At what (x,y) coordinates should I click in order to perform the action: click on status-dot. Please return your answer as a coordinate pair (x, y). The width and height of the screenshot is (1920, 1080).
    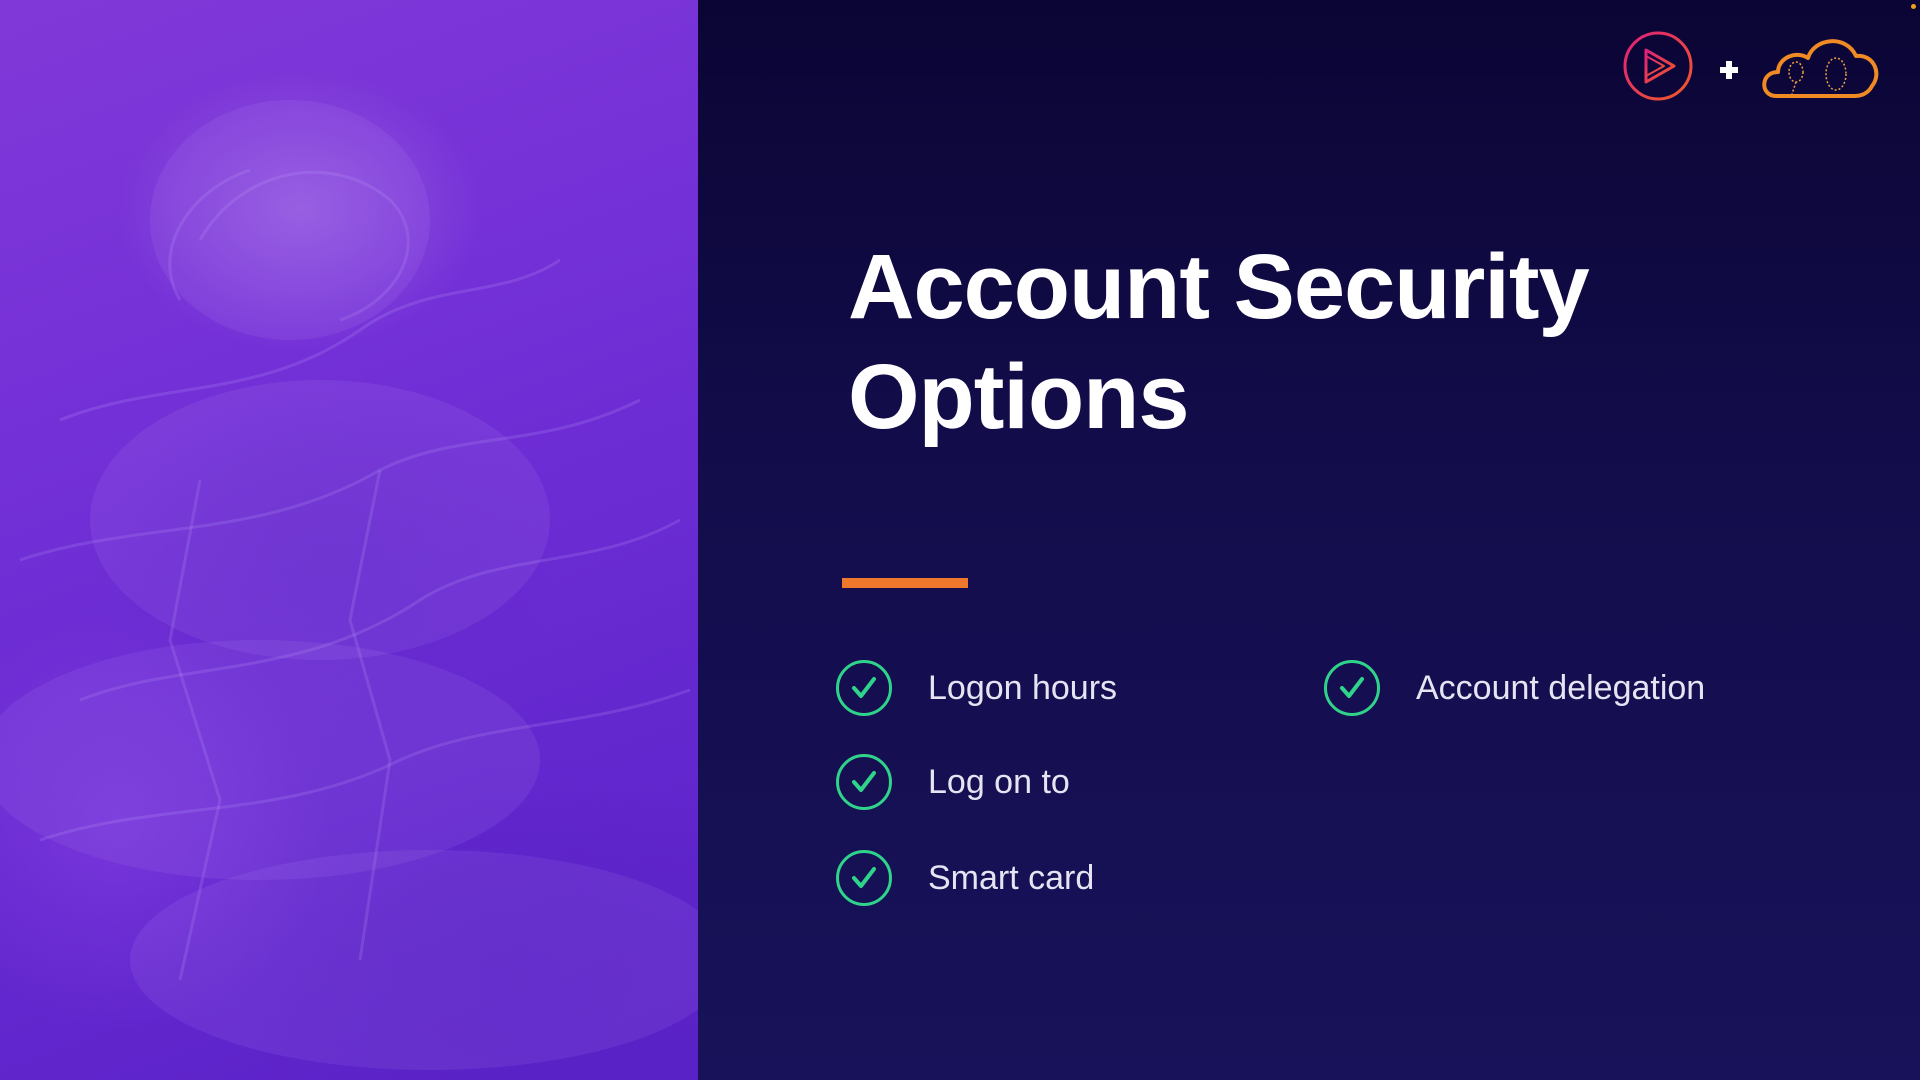
    Looking at the image, I should click on (1913, 6).